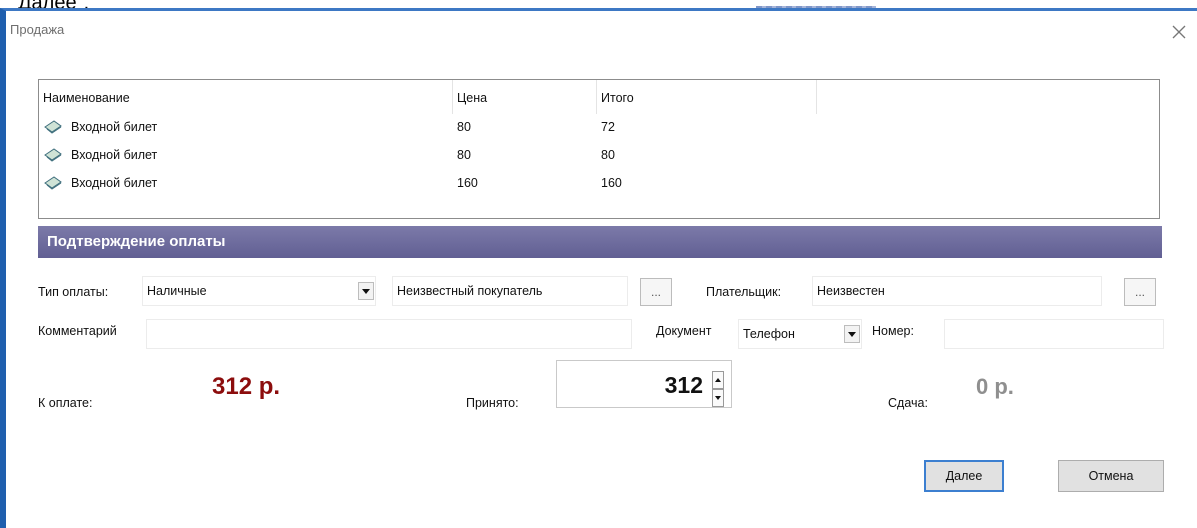  I want to click on cancel-button: Отмена, so click(1111, 476).